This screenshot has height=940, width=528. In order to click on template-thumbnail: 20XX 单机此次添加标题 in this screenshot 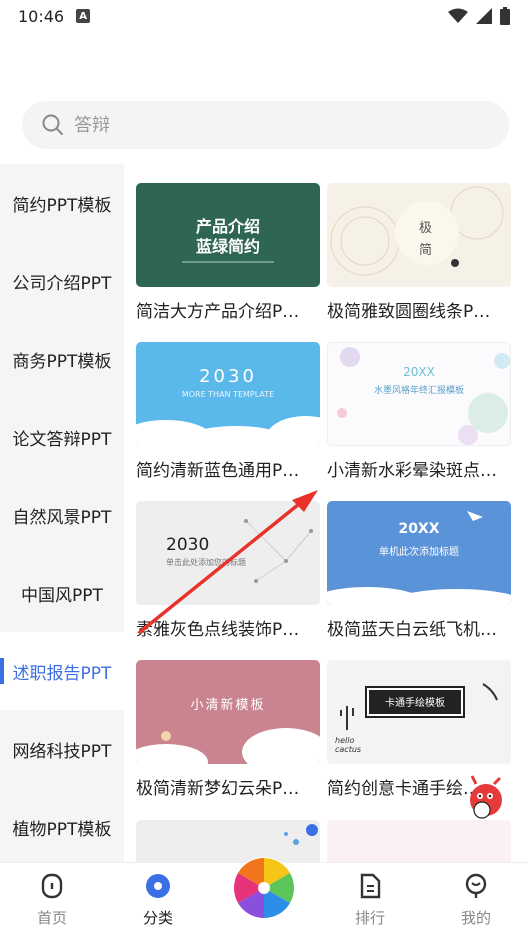, I will do `click(419, 553)`.